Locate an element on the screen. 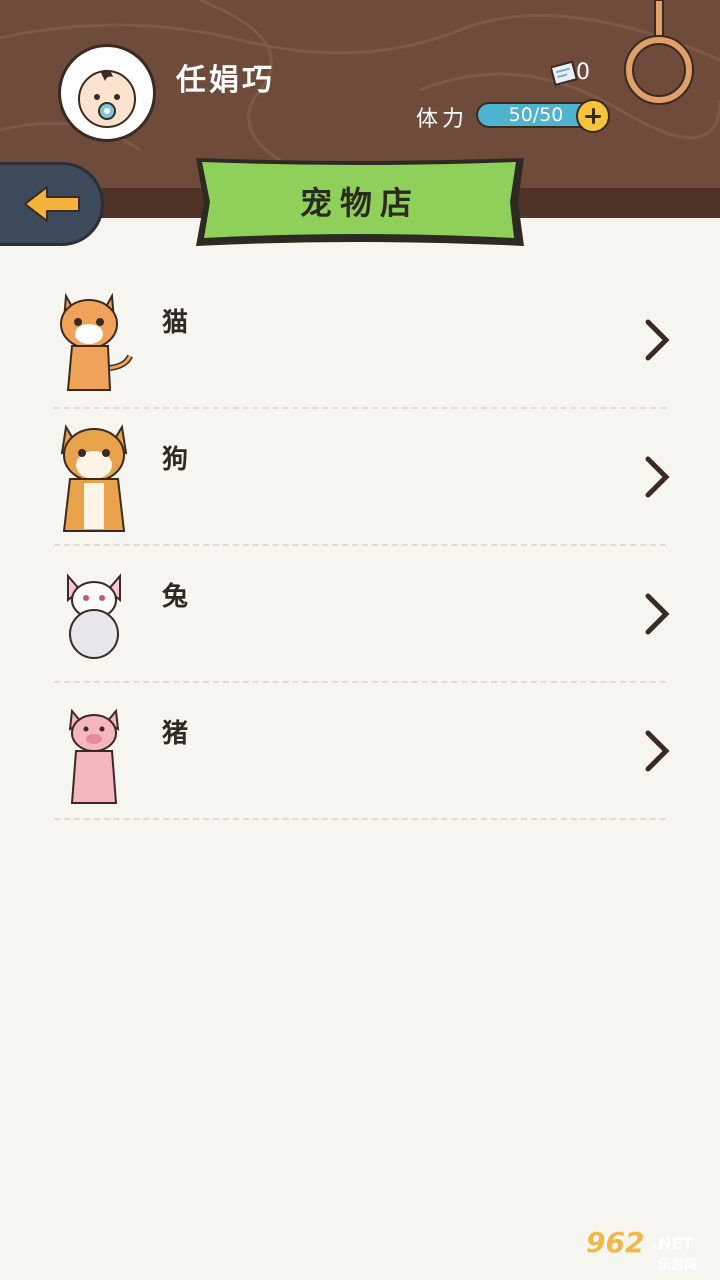 Image resolution: width=720 pixels, height=1280 pixels. back-button is located at coordinates (52, 204).